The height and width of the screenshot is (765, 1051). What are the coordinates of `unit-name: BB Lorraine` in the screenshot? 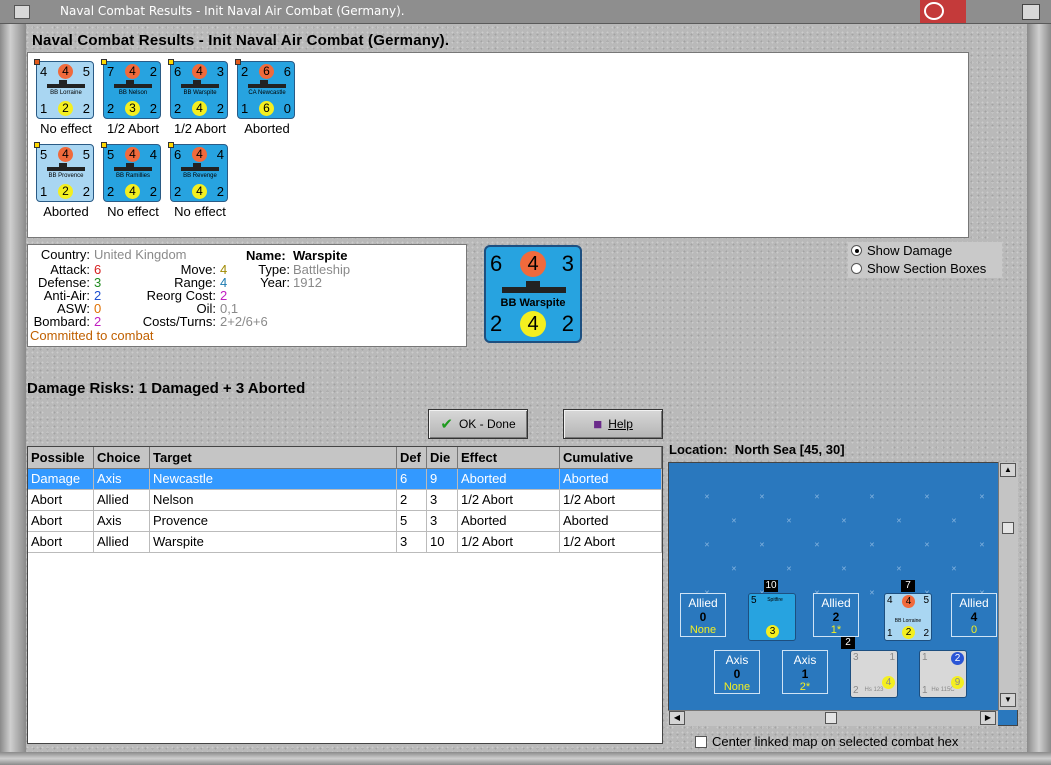 It's located at (908, 621).